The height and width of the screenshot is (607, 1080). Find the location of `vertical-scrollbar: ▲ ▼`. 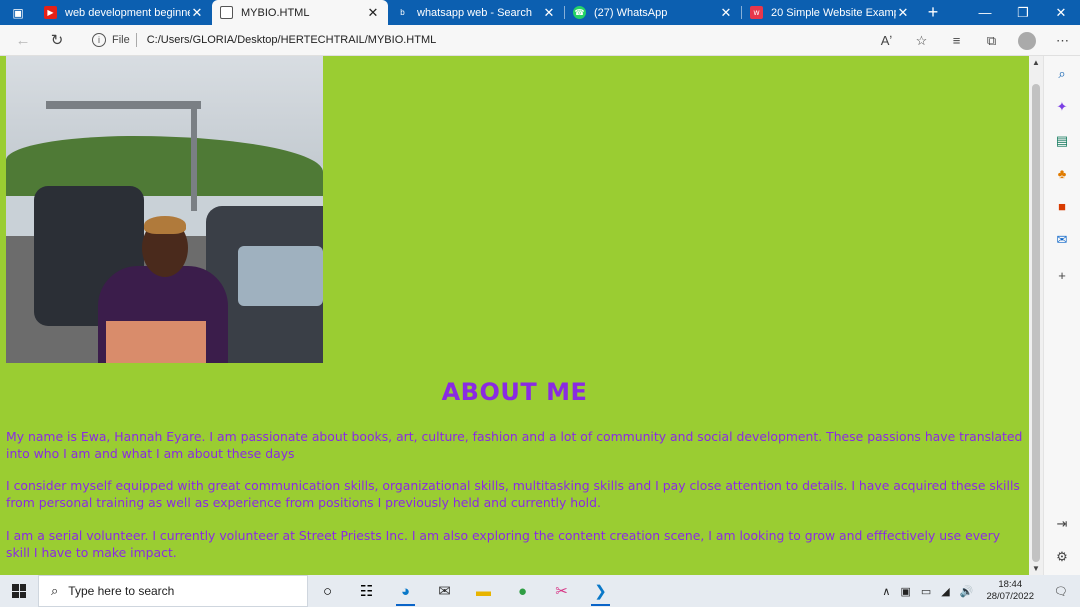

vertical-scrollbar: ▲ ▼ is located at coordinates (1036, 315).